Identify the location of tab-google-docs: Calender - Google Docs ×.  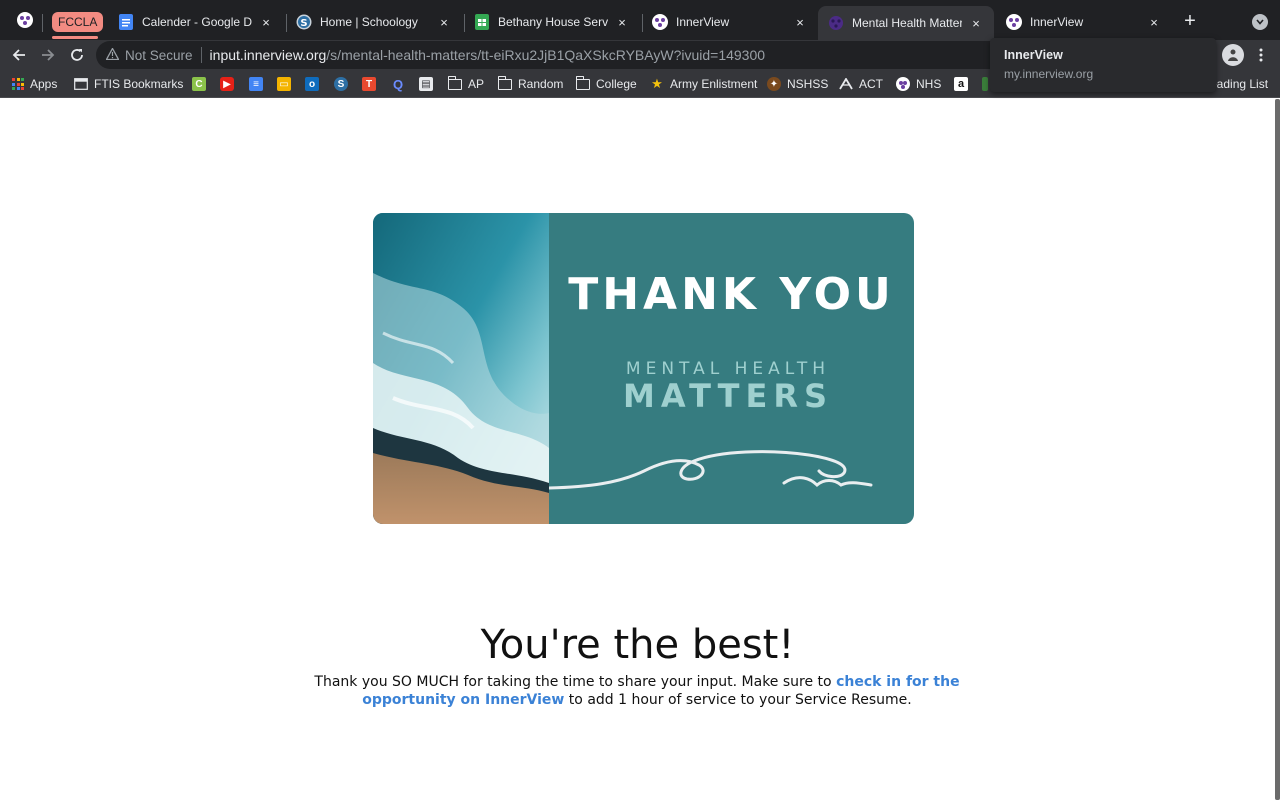
(196, 22).